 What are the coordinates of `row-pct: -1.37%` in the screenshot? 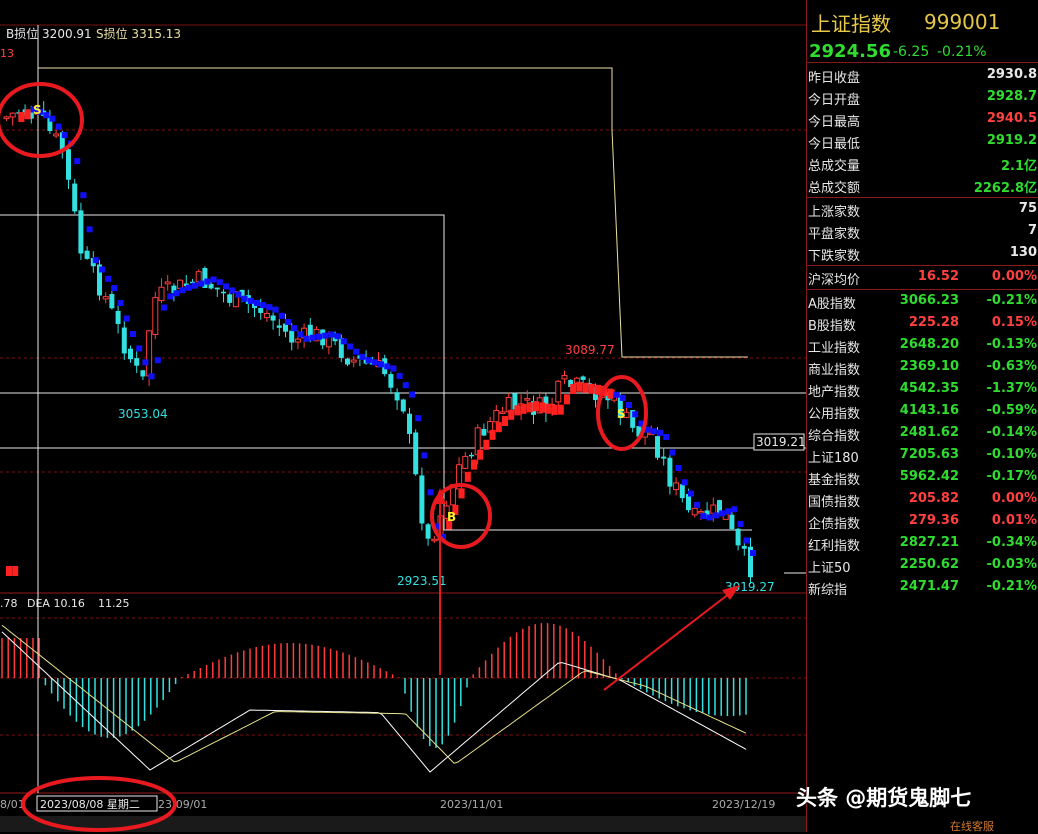 It's located at (1012, 388).